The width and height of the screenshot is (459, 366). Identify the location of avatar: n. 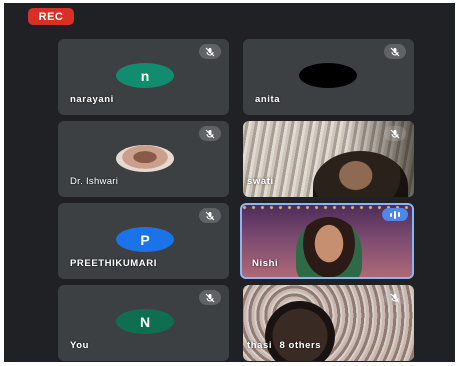
(145, 75).